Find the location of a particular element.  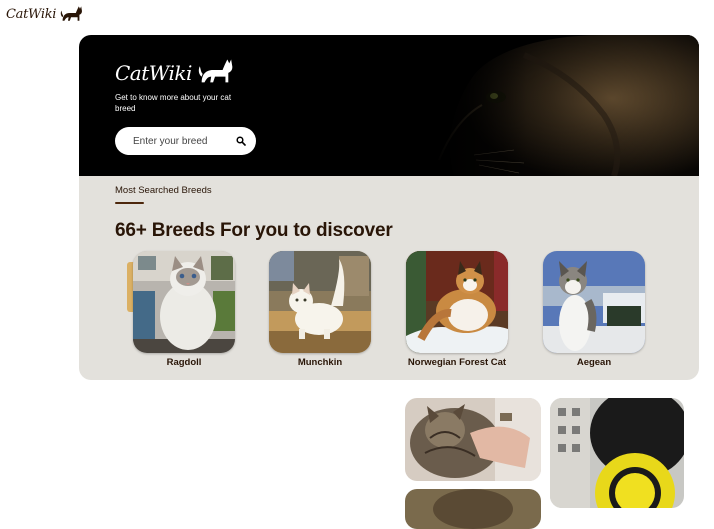

breed-search-box is located at coordinates (185, 141).